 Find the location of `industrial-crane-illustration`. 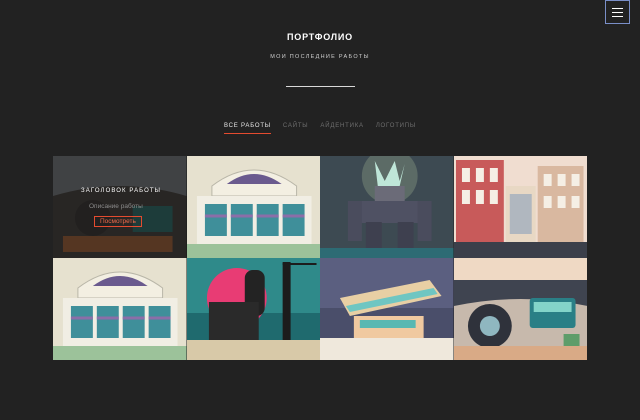

industrial-crane-illustration is located at coordinates (253, 309).